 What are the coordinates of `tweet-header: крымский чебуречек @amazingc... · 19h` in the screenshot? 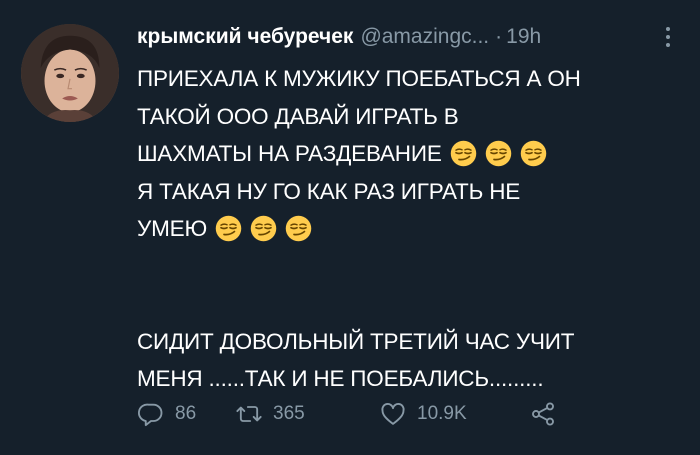 It's located at (408, 37).